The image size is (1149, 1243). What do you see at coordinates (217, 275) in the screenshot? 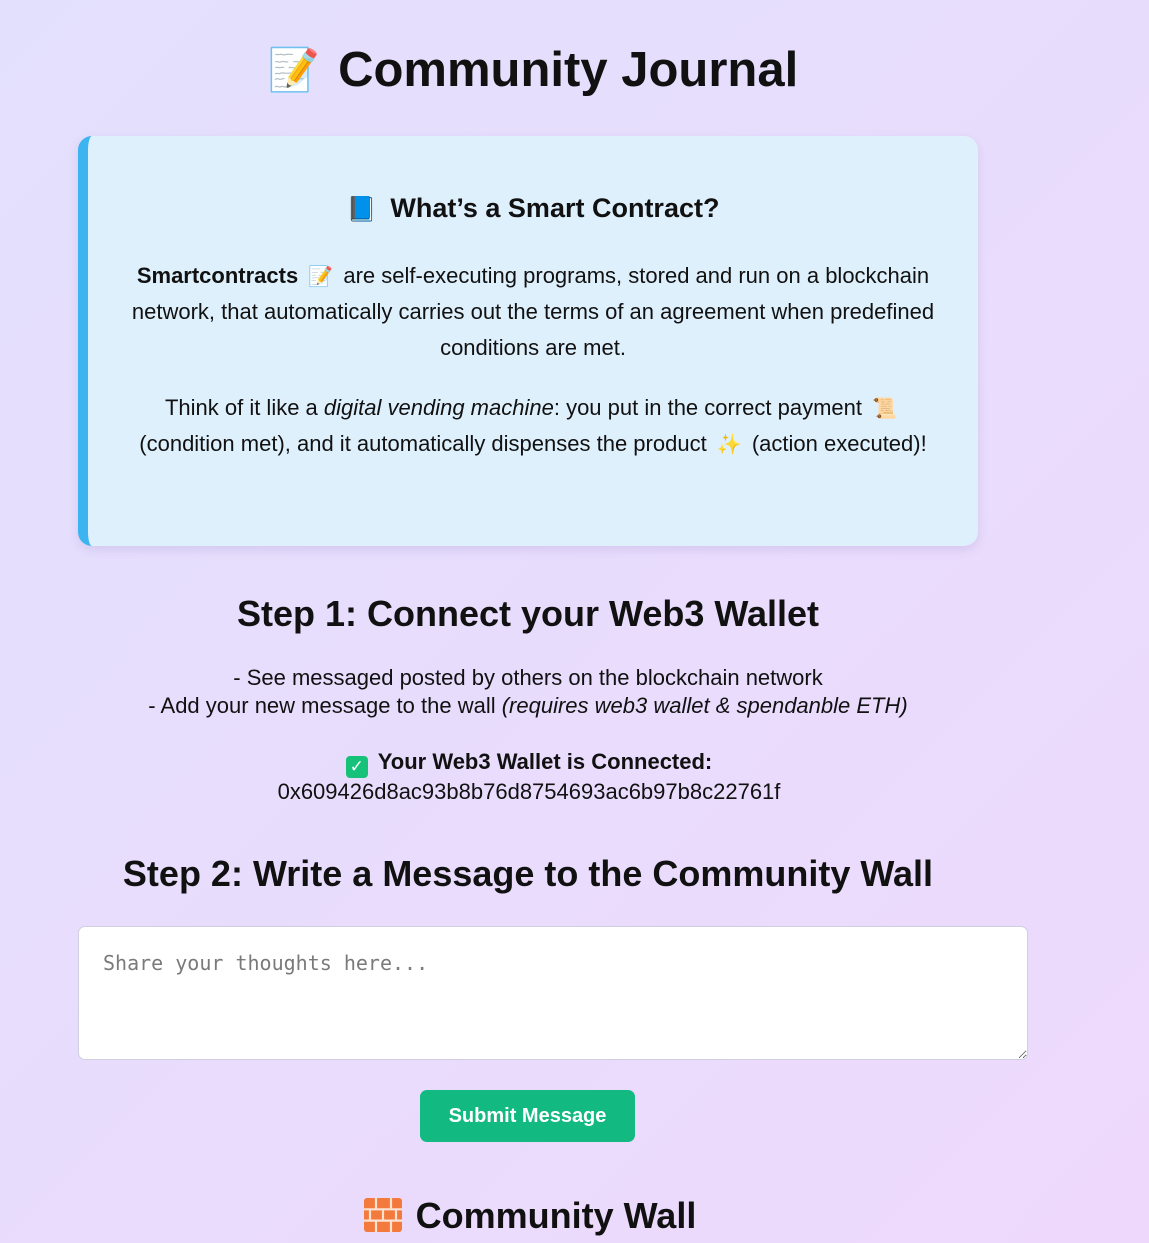
I see `smartcontracts-term: Smartcontracts` at bounding box center [217, 275].